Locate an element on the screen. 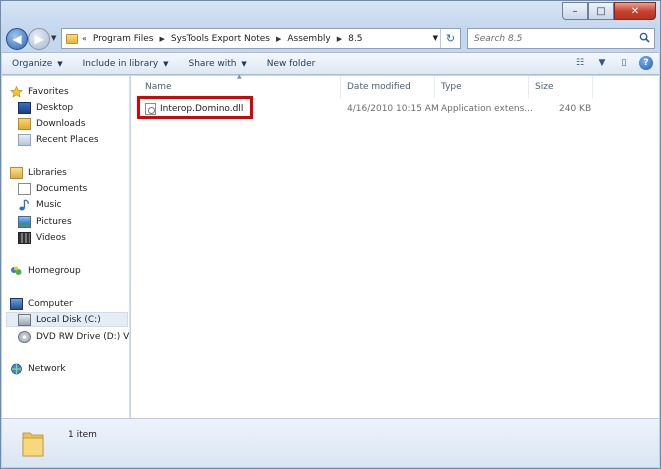  item-count: 1 item is located at coordinates (82, 435).